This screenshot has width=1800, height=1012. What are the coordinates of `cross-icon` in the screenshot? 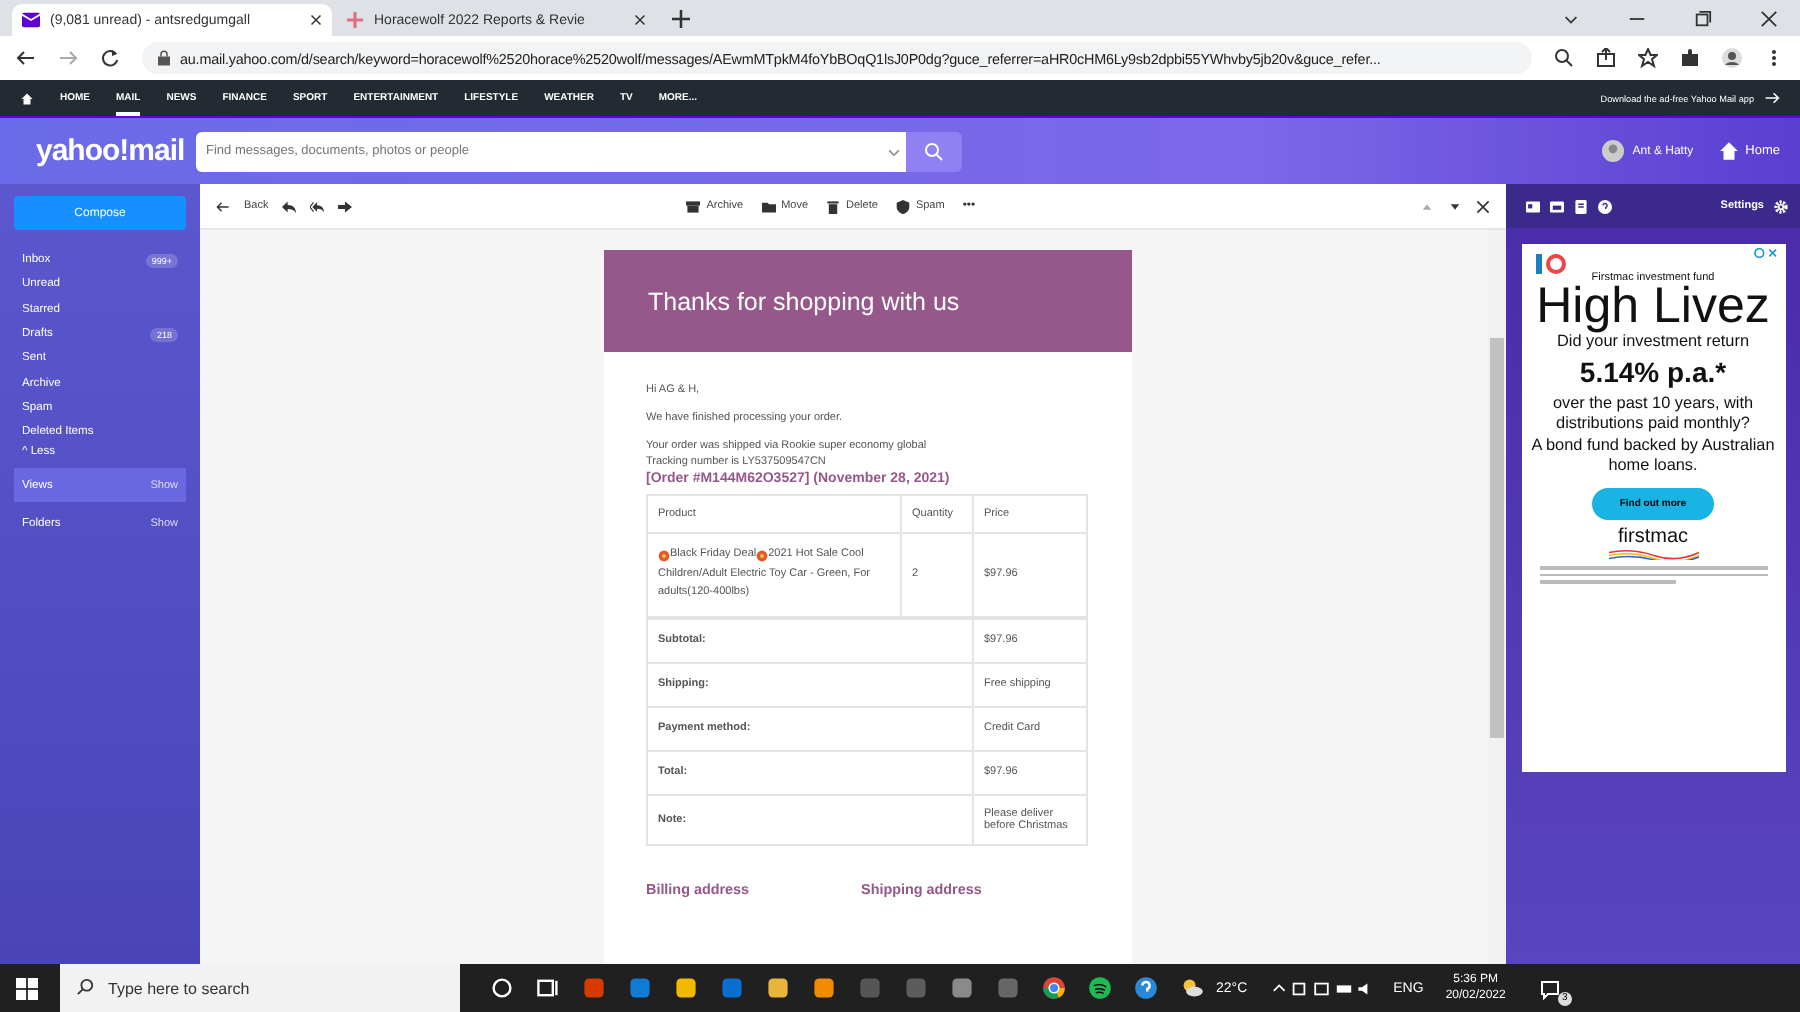 It's located at (355, 20).